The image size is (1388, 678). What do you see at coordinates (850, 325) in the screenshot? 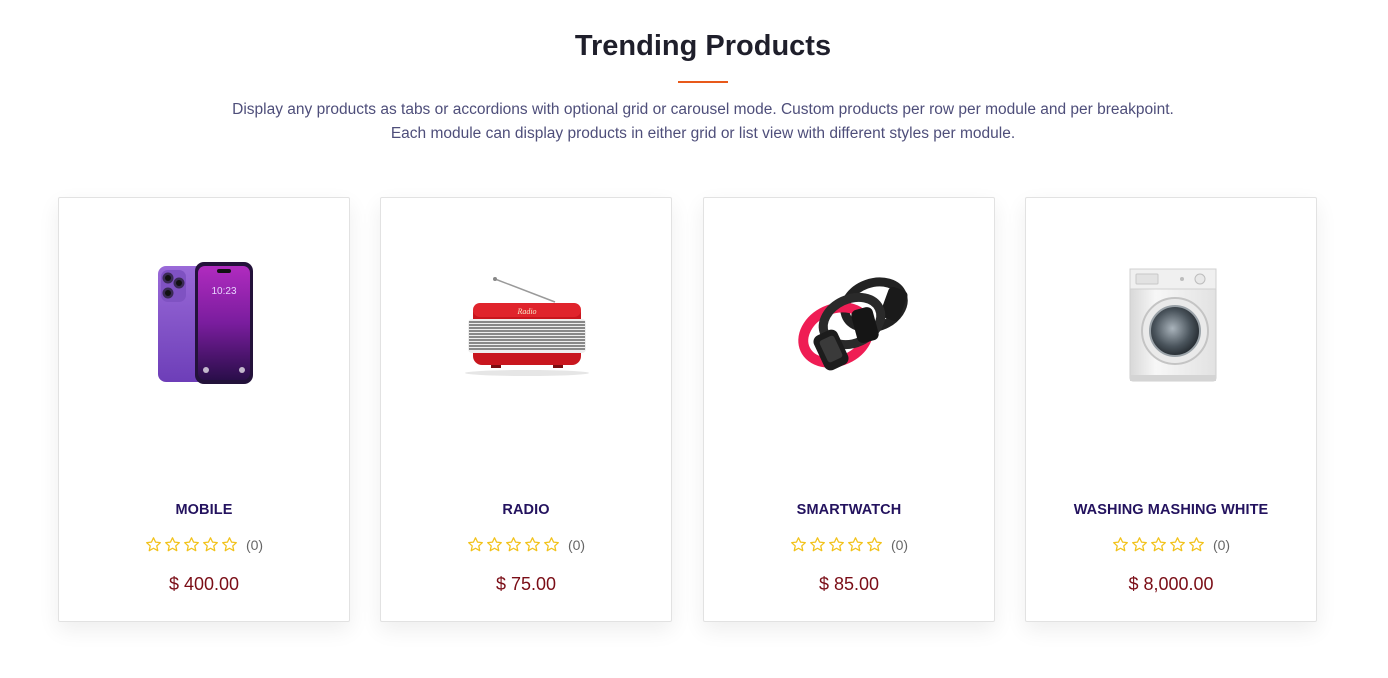
I see `smartwatch-image` at bounding box center [850, 325].